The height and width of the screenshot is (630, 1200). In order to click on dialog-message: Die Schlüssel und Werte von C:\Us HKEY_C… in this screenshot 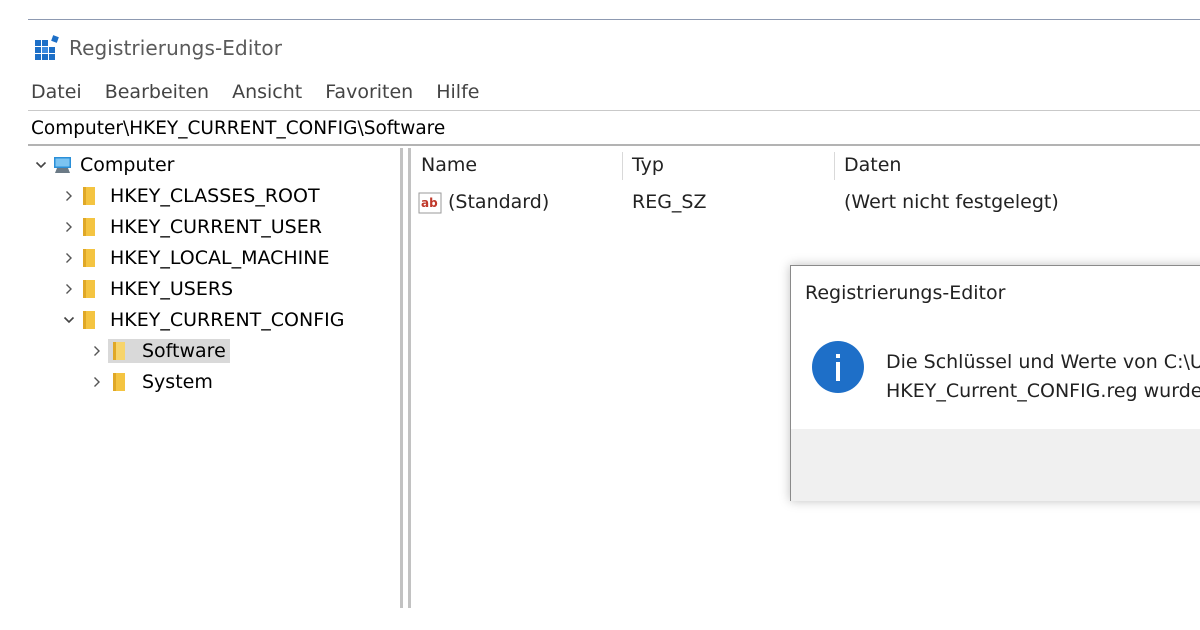, I will do `click(1043, 377)`.